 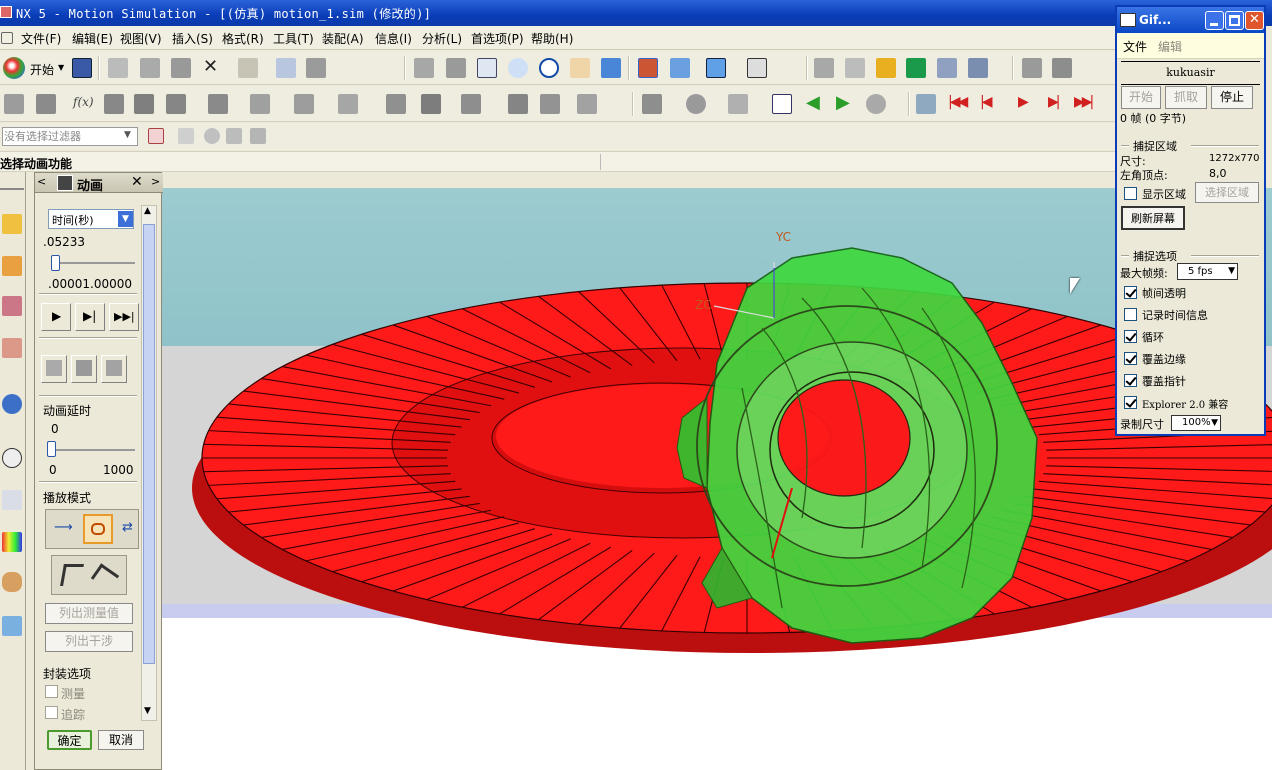 I want to click on transparent-checkbox, so click(x=1130, y=292).